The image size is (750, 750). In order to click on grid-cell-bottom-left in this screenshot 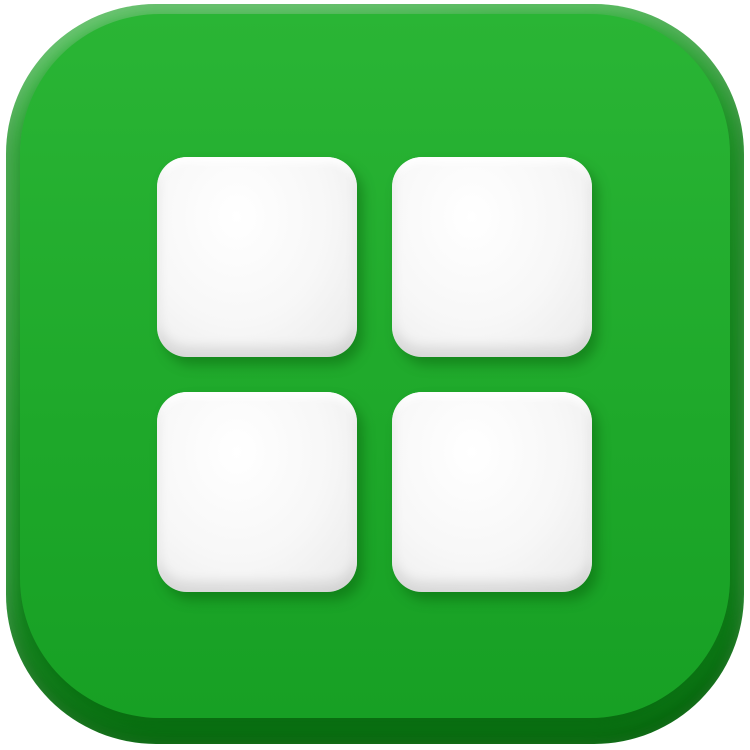, I will do `click(257, 492)`.